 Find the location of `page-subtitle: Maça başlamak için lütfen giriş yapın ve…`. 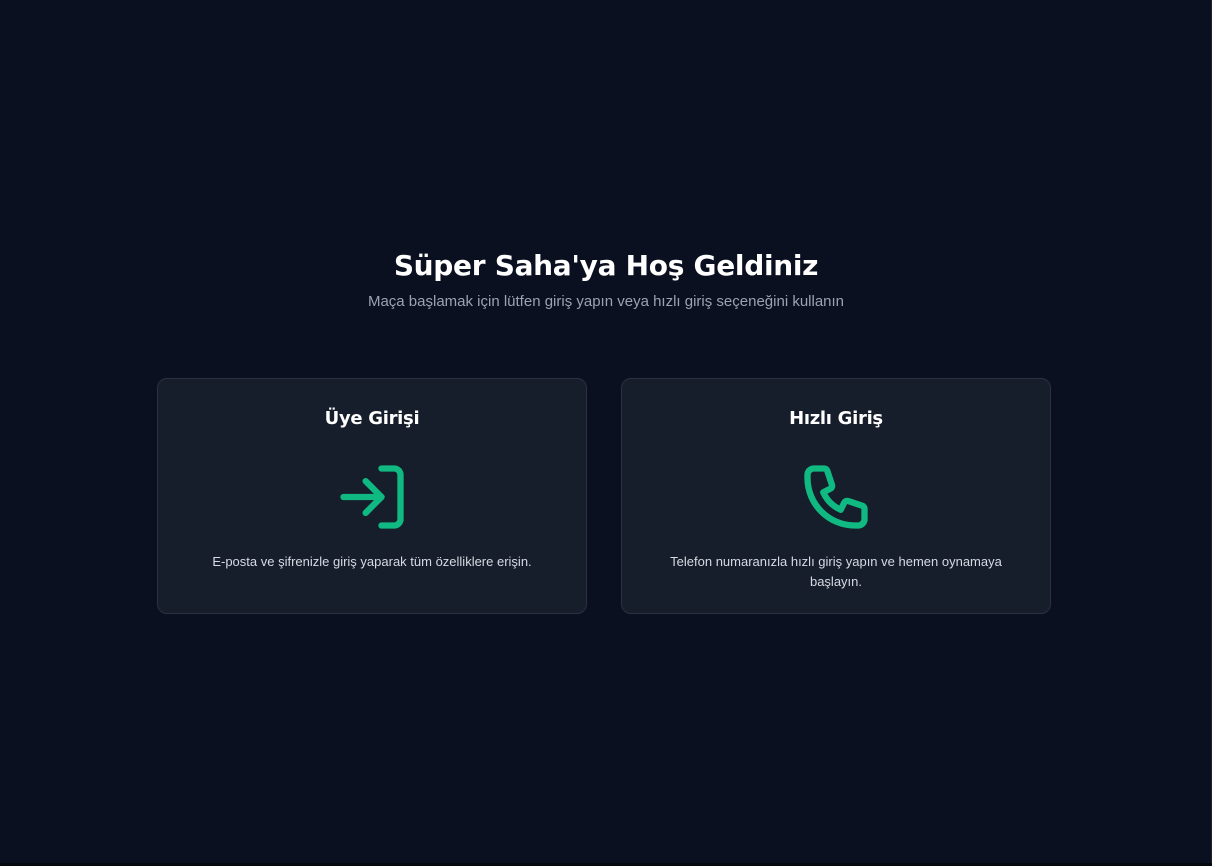

page-subtitle: Maça başlamak için lütfen giriş yapın ve… is located at coordinates (606, 301).